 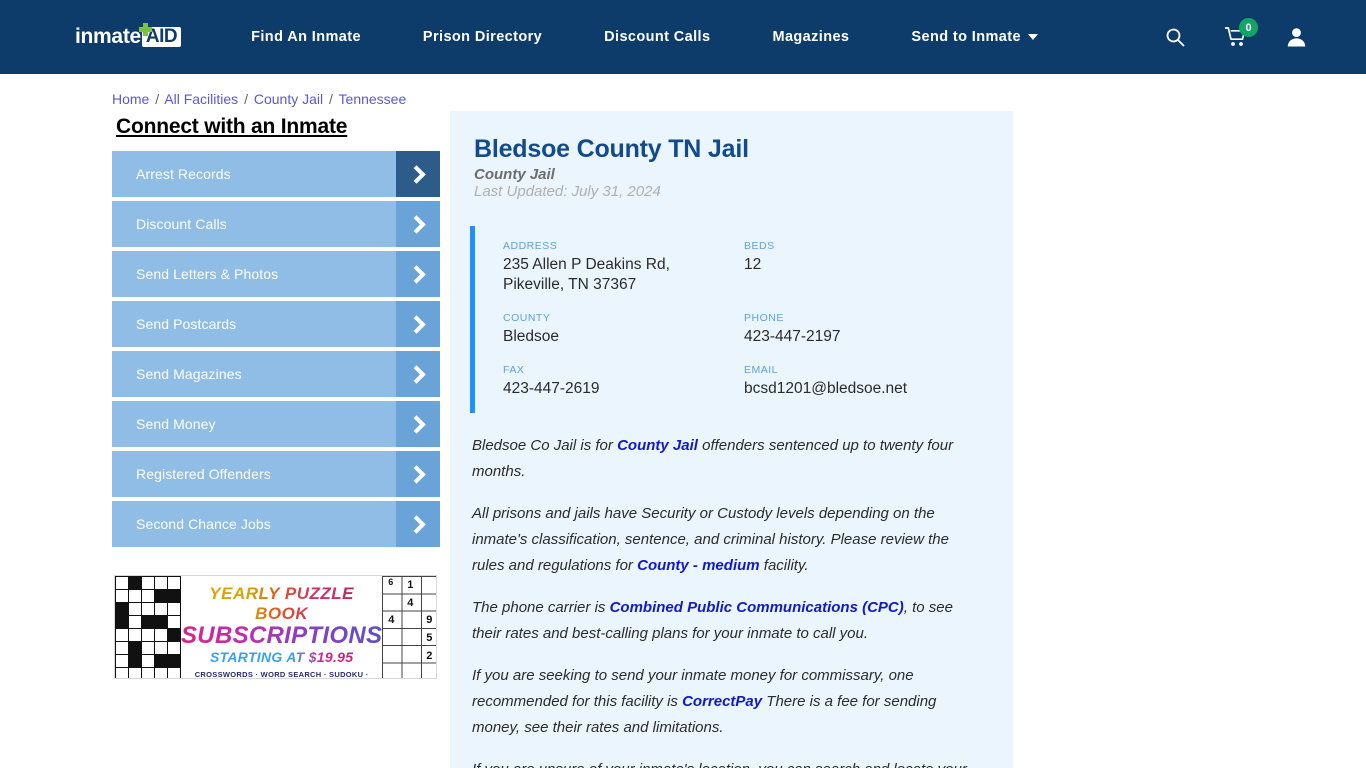 What do you see at coordinates (1296, 37) in the screenshot?
I see `user-account-icon` at bounding box center [1296, 37].